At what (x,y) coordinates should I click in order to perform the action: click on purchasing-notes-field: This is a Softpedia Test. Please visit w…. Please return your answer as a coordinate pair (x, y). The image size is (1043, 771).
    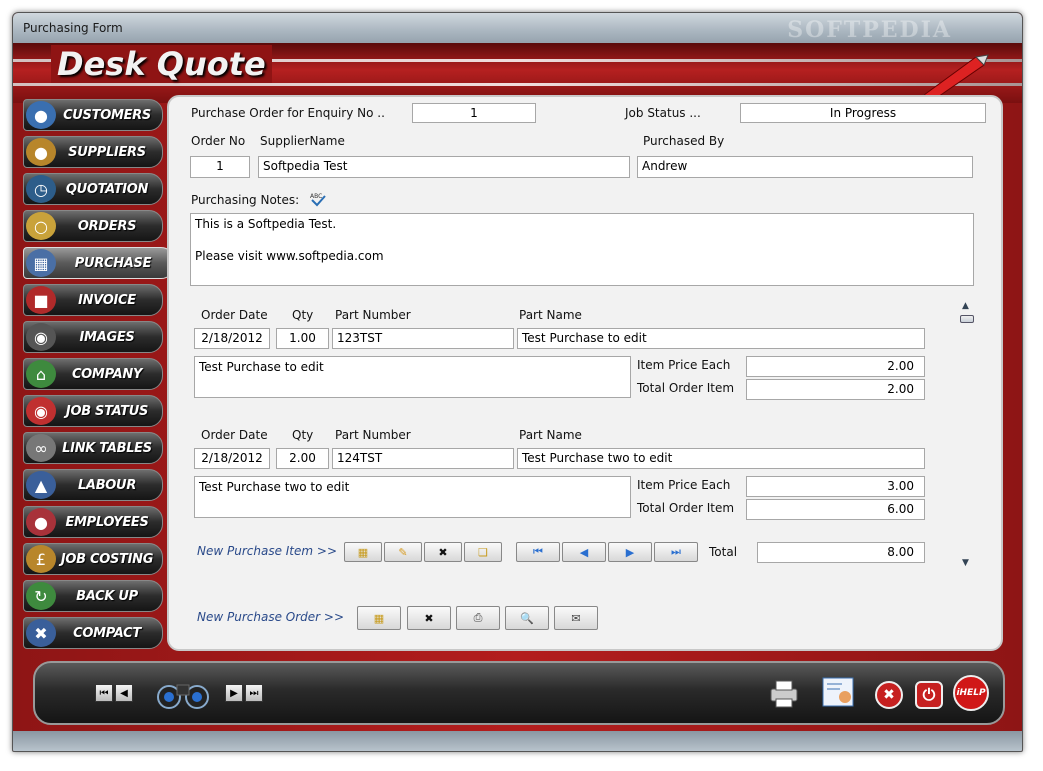
    Looking at the image, I should click on (582, 249).